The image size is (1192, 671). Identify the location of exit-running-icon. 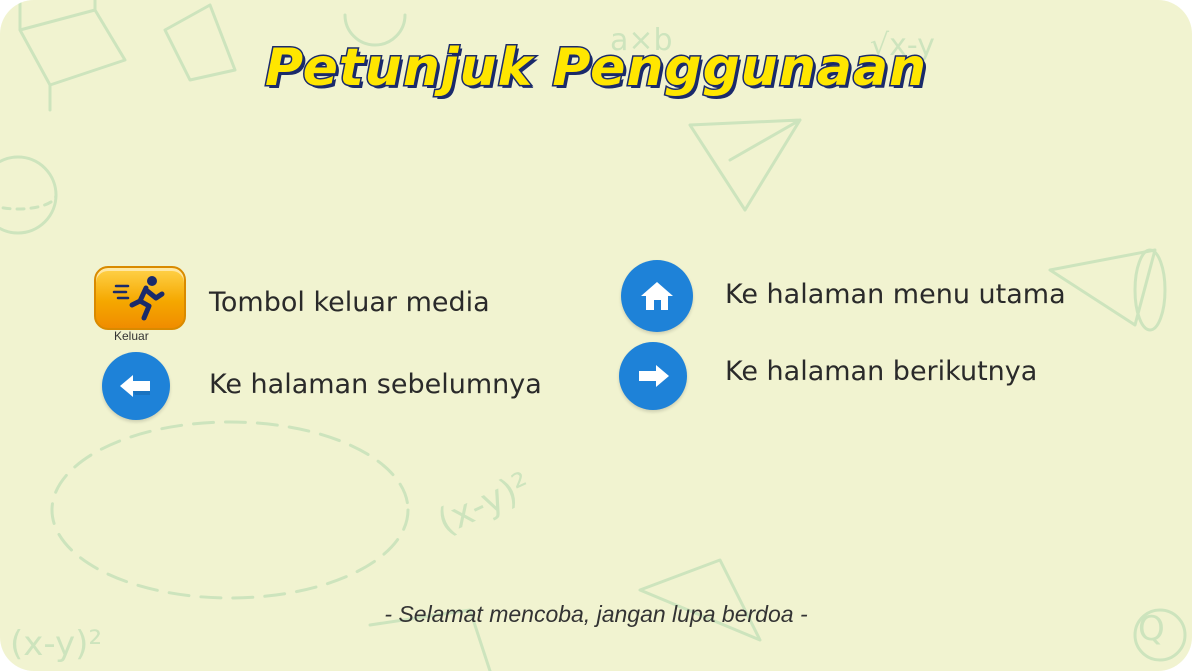
(138, 298).